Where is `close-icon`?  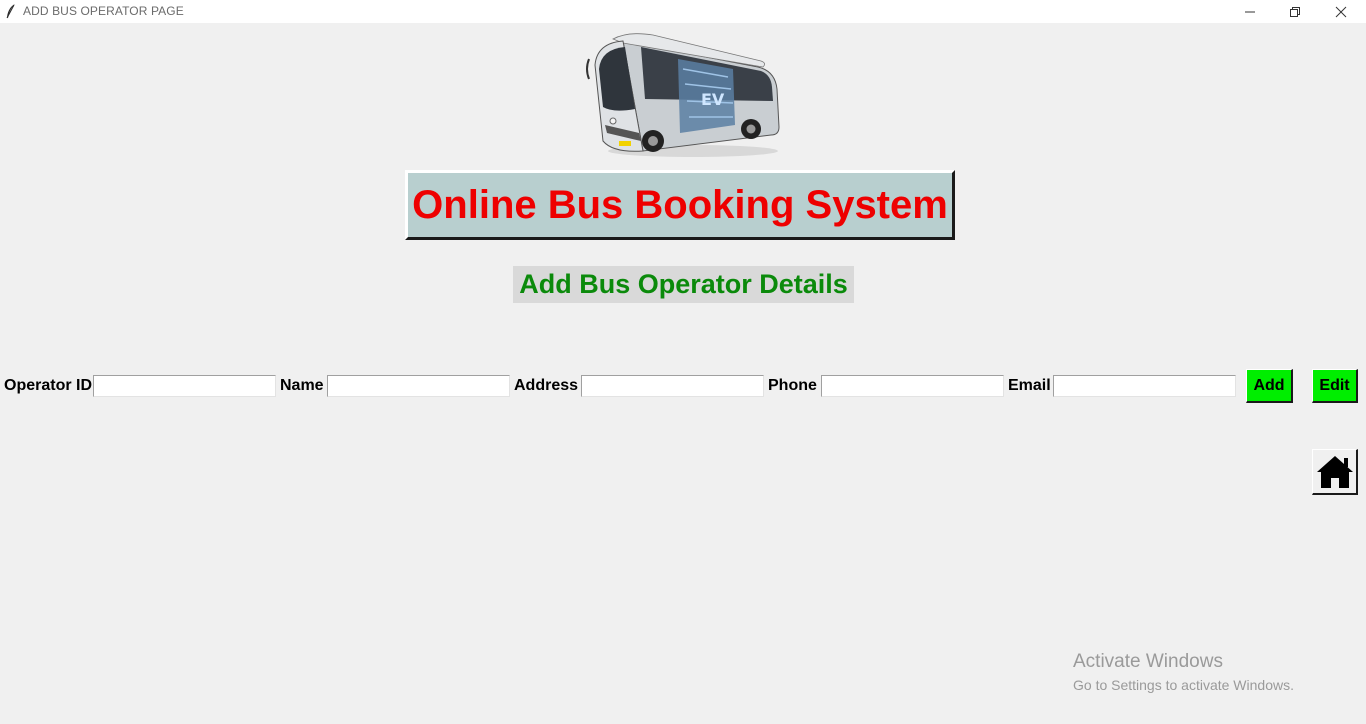 close-icon is located at coordinates (1341, 11).